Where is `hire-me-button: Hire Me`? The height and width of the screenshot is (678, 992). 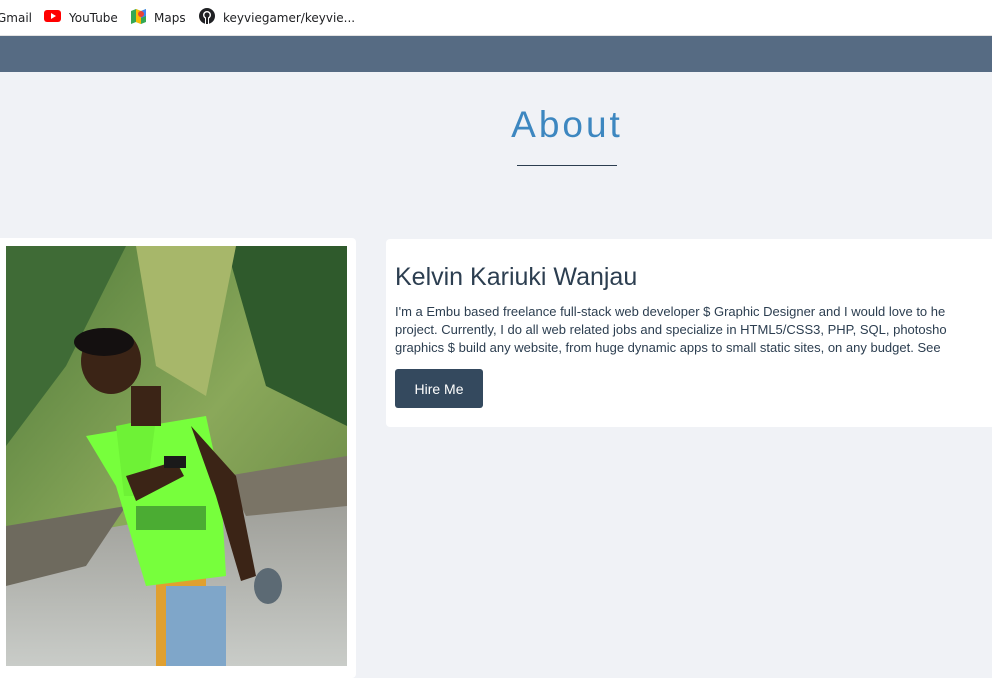
hire-me-button: Hire Me is located at coordinates (439, 388).